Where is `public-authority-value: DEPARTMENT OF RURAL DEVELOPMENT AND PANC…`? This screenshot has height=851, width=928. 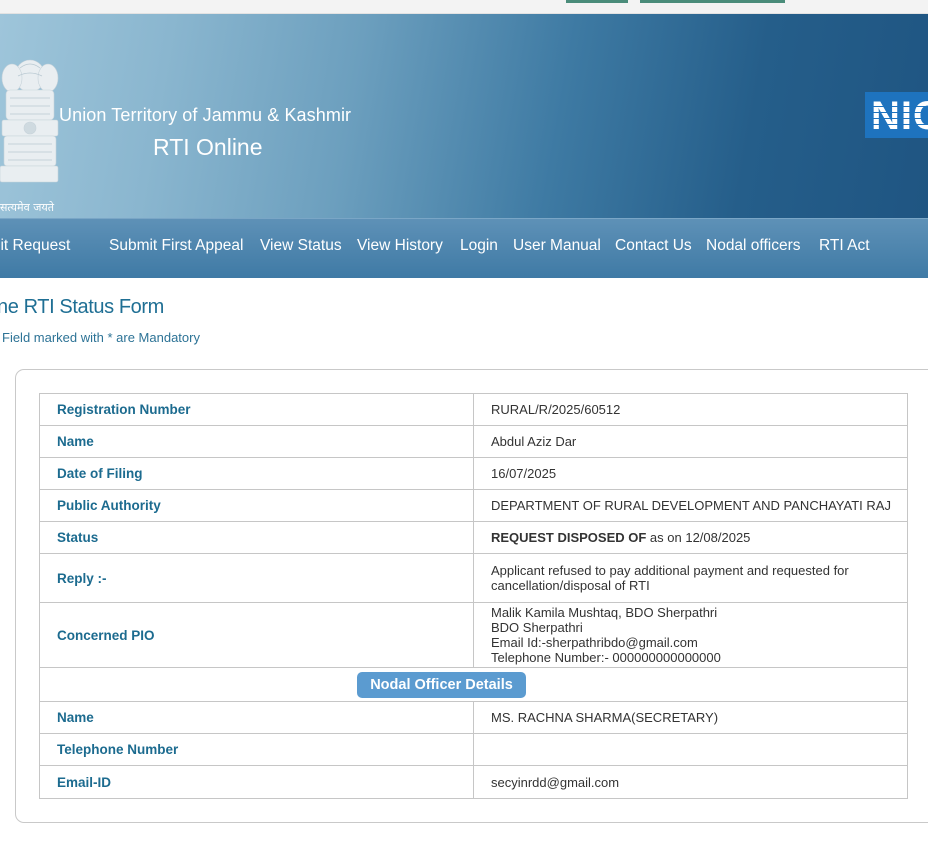 public-authority-value: DEPARTMENT OF RURAL DEVELOPMENT AND PANC… is located at coordinates (690, 505).